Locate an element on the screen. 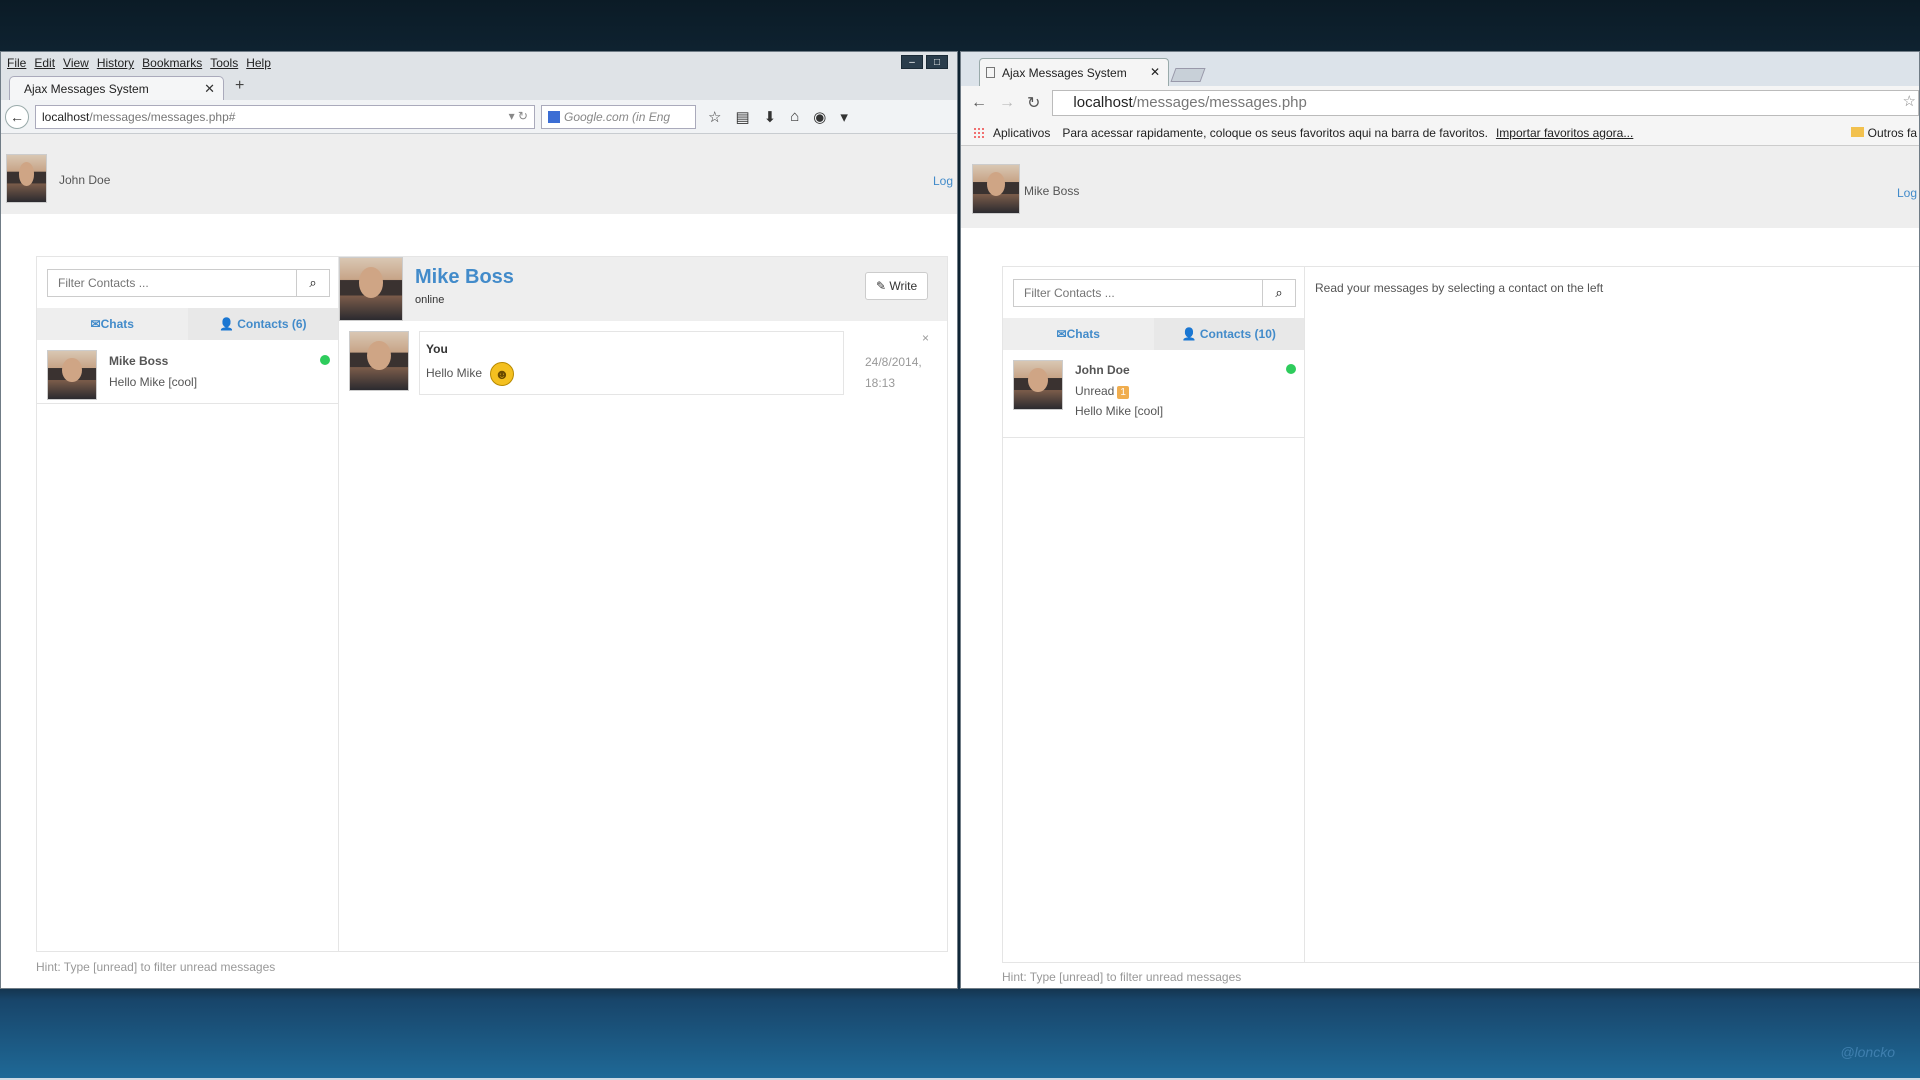 This screenshot has height=1080, width=1920. tab-strip: Ajax Messages System ✕ is located at coordinates (1440, 69).